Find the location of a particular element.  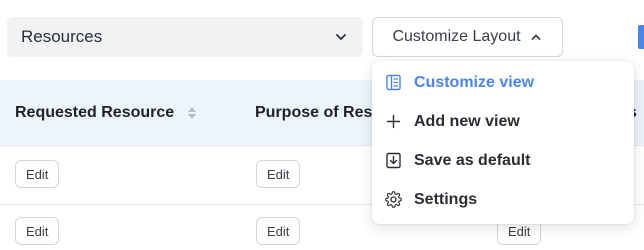

column-header-requested-resource: Requested Resource is located at coordinates (106, 113).